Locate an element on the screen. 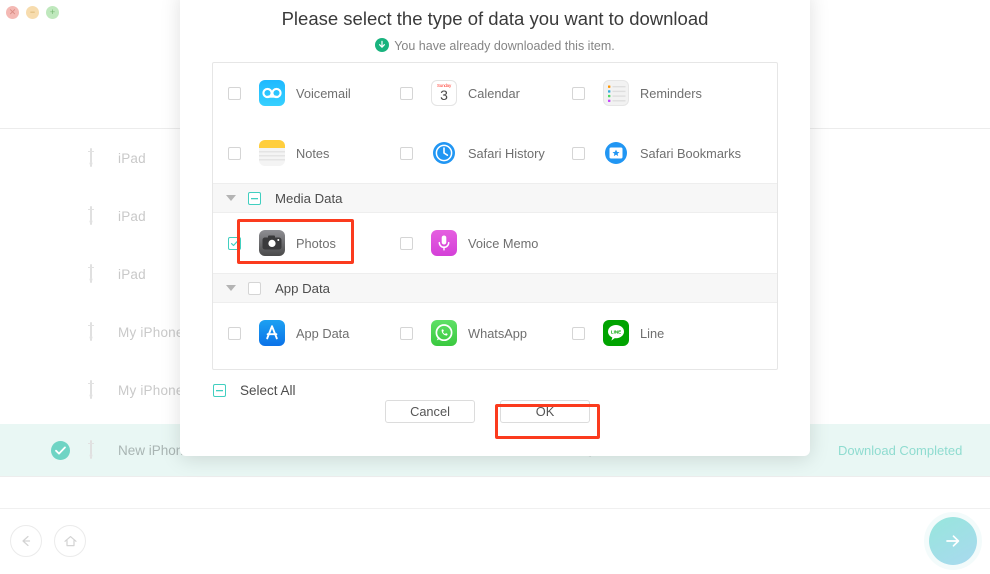  list-bottom-divider is located at coordinates (495, 476).